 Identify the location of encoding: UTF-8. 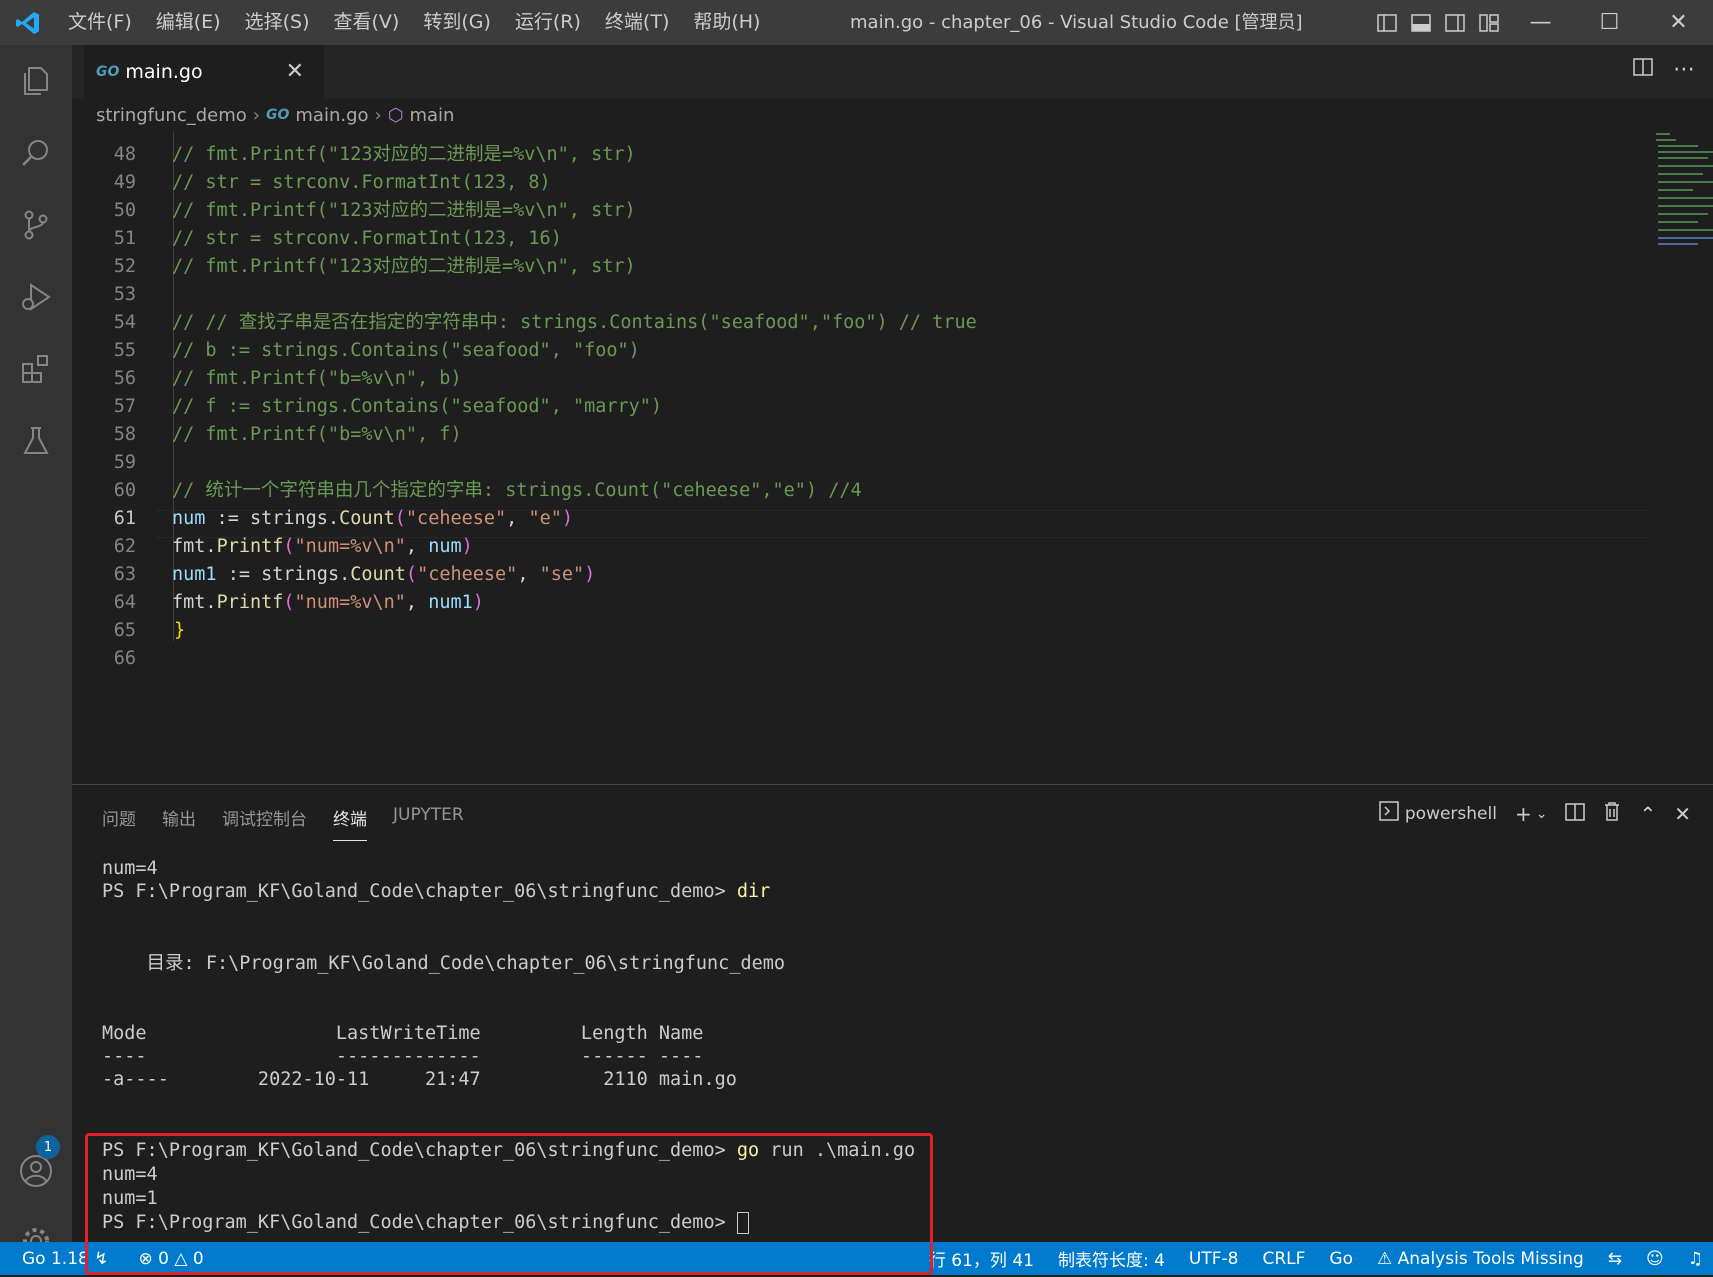
(1214, 1259).